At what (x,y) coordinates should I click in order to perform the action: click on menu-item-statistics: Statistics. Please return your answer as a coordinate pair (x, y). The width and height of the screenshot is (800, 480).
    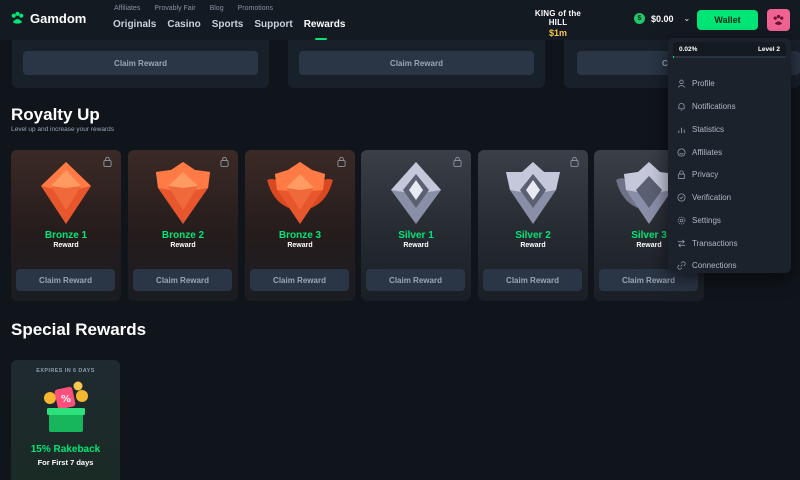
    Looking at the image, I should click on (700, 129).